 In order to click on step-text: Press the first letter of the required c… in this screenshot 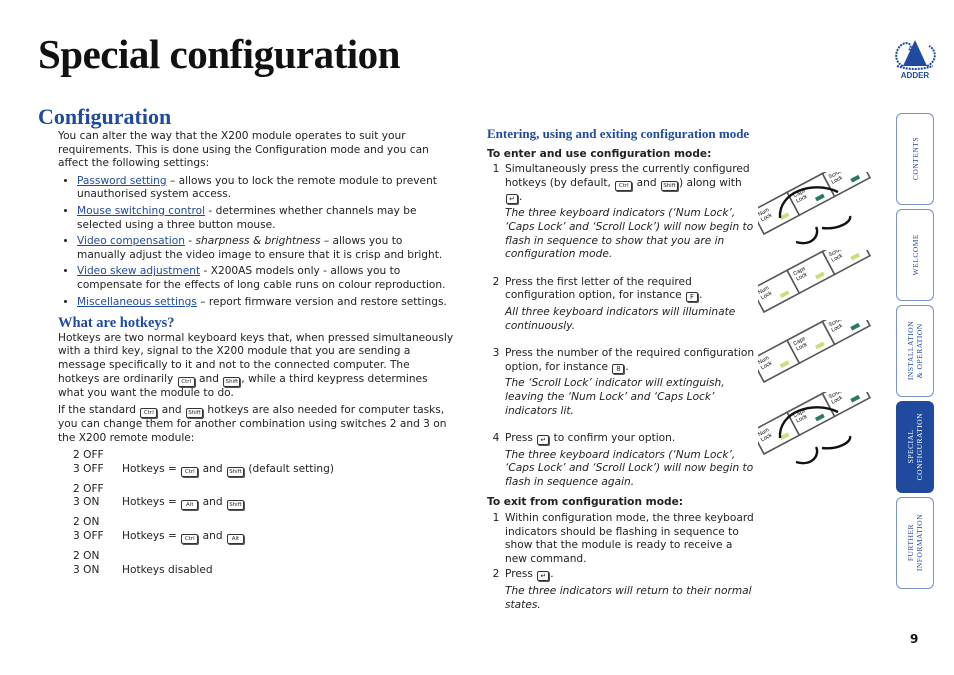, I will do `click(631, 289)`.